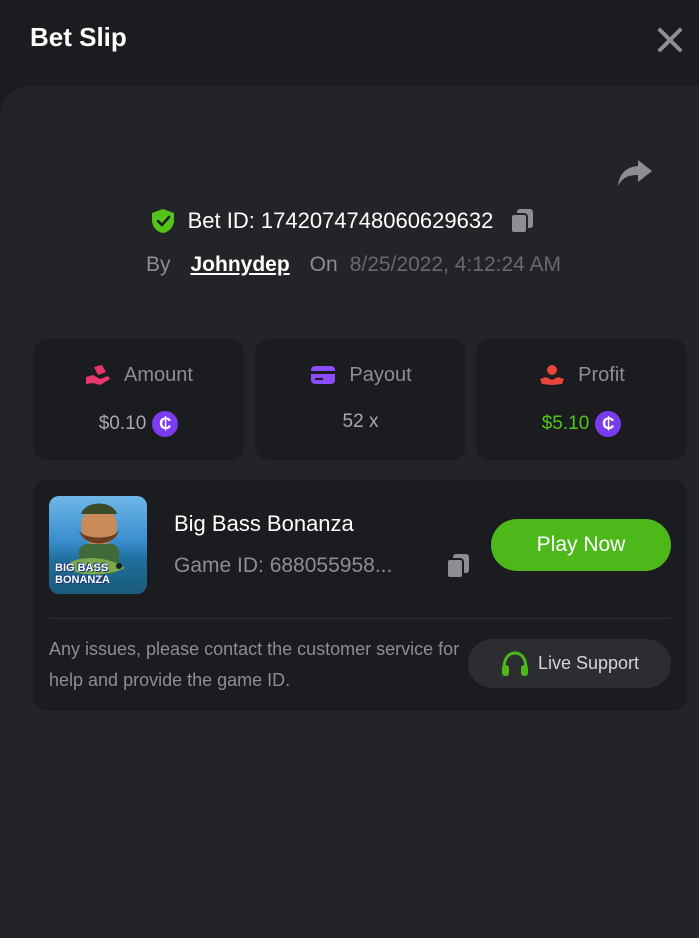  I want to click on game-thumbnail: BIG BASS BONANZA, so click(98, 545).